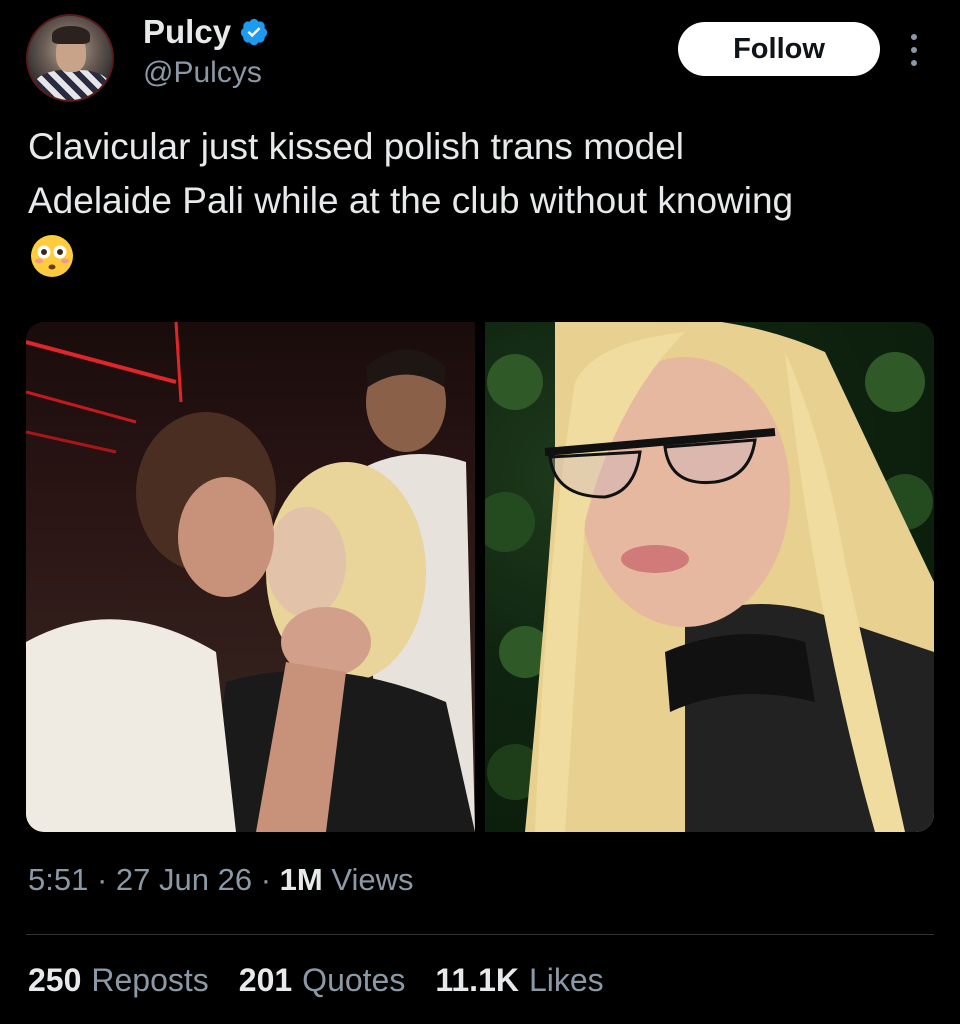 This screenshot has width=960, height=1024. Describe the element at coordinates (72, 85) in the screenshot. I see `avatar-shirt` at that location.